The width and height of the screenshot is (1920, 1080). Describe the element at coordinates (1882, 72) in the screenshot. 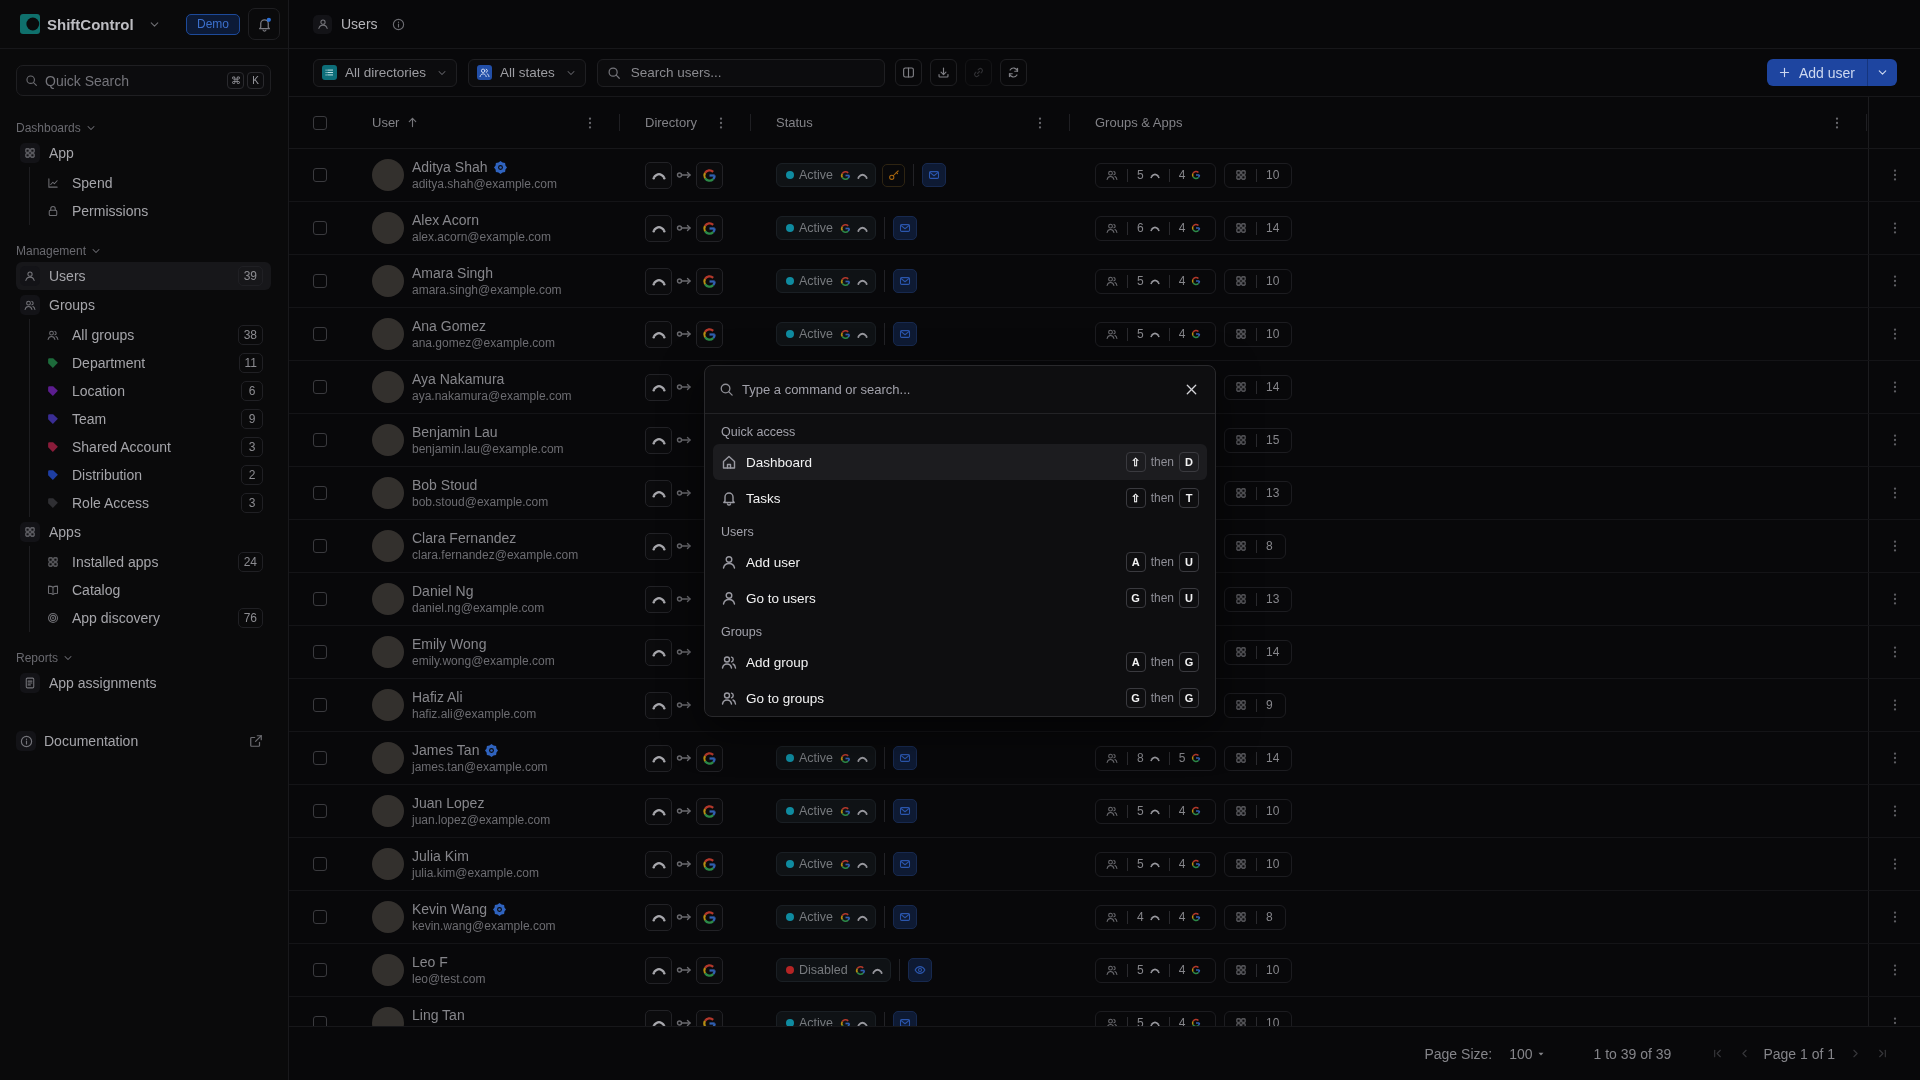

I see `add-options-button` at that location.